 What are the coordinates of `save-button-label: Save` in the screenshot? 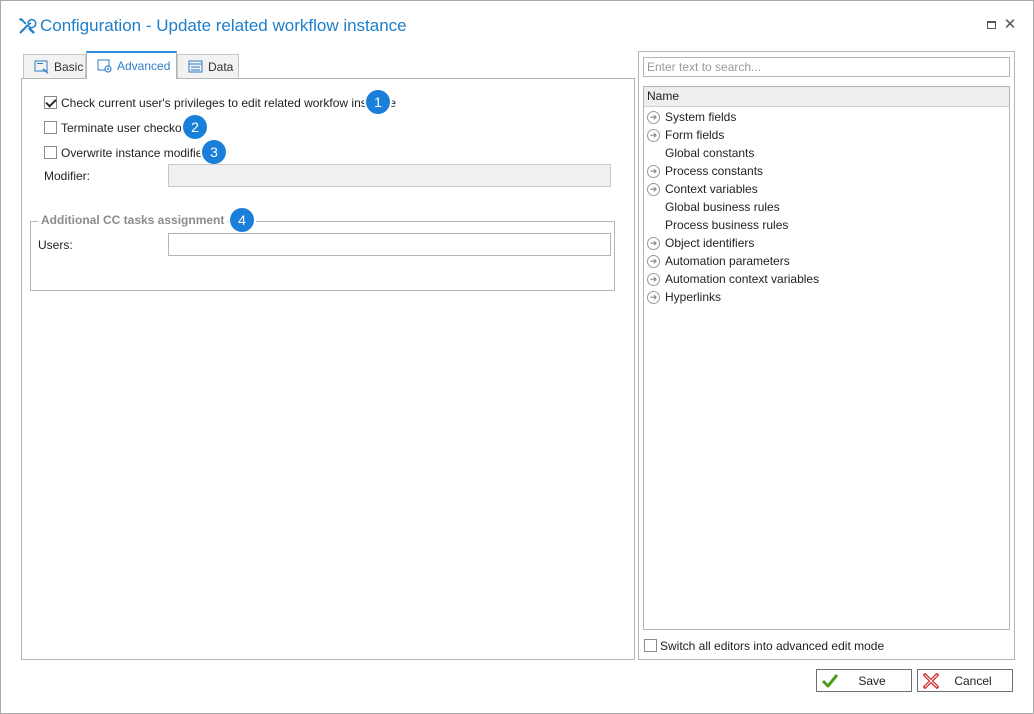 It's located at (872, 680).